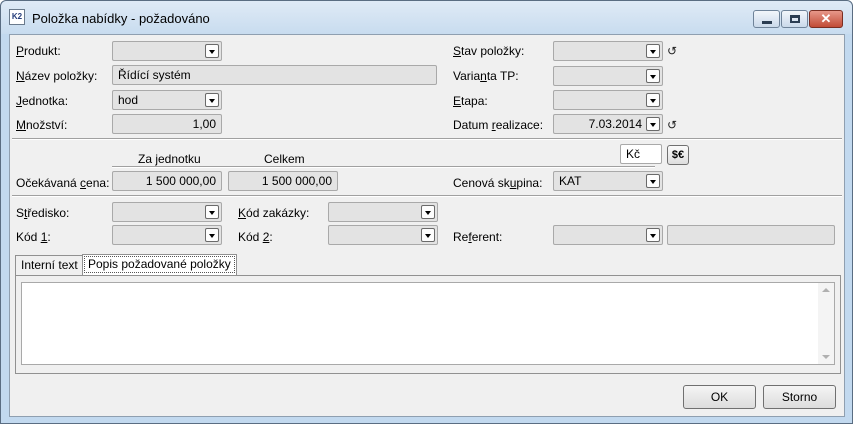  I want to click on stav-select, so click(608, 51).